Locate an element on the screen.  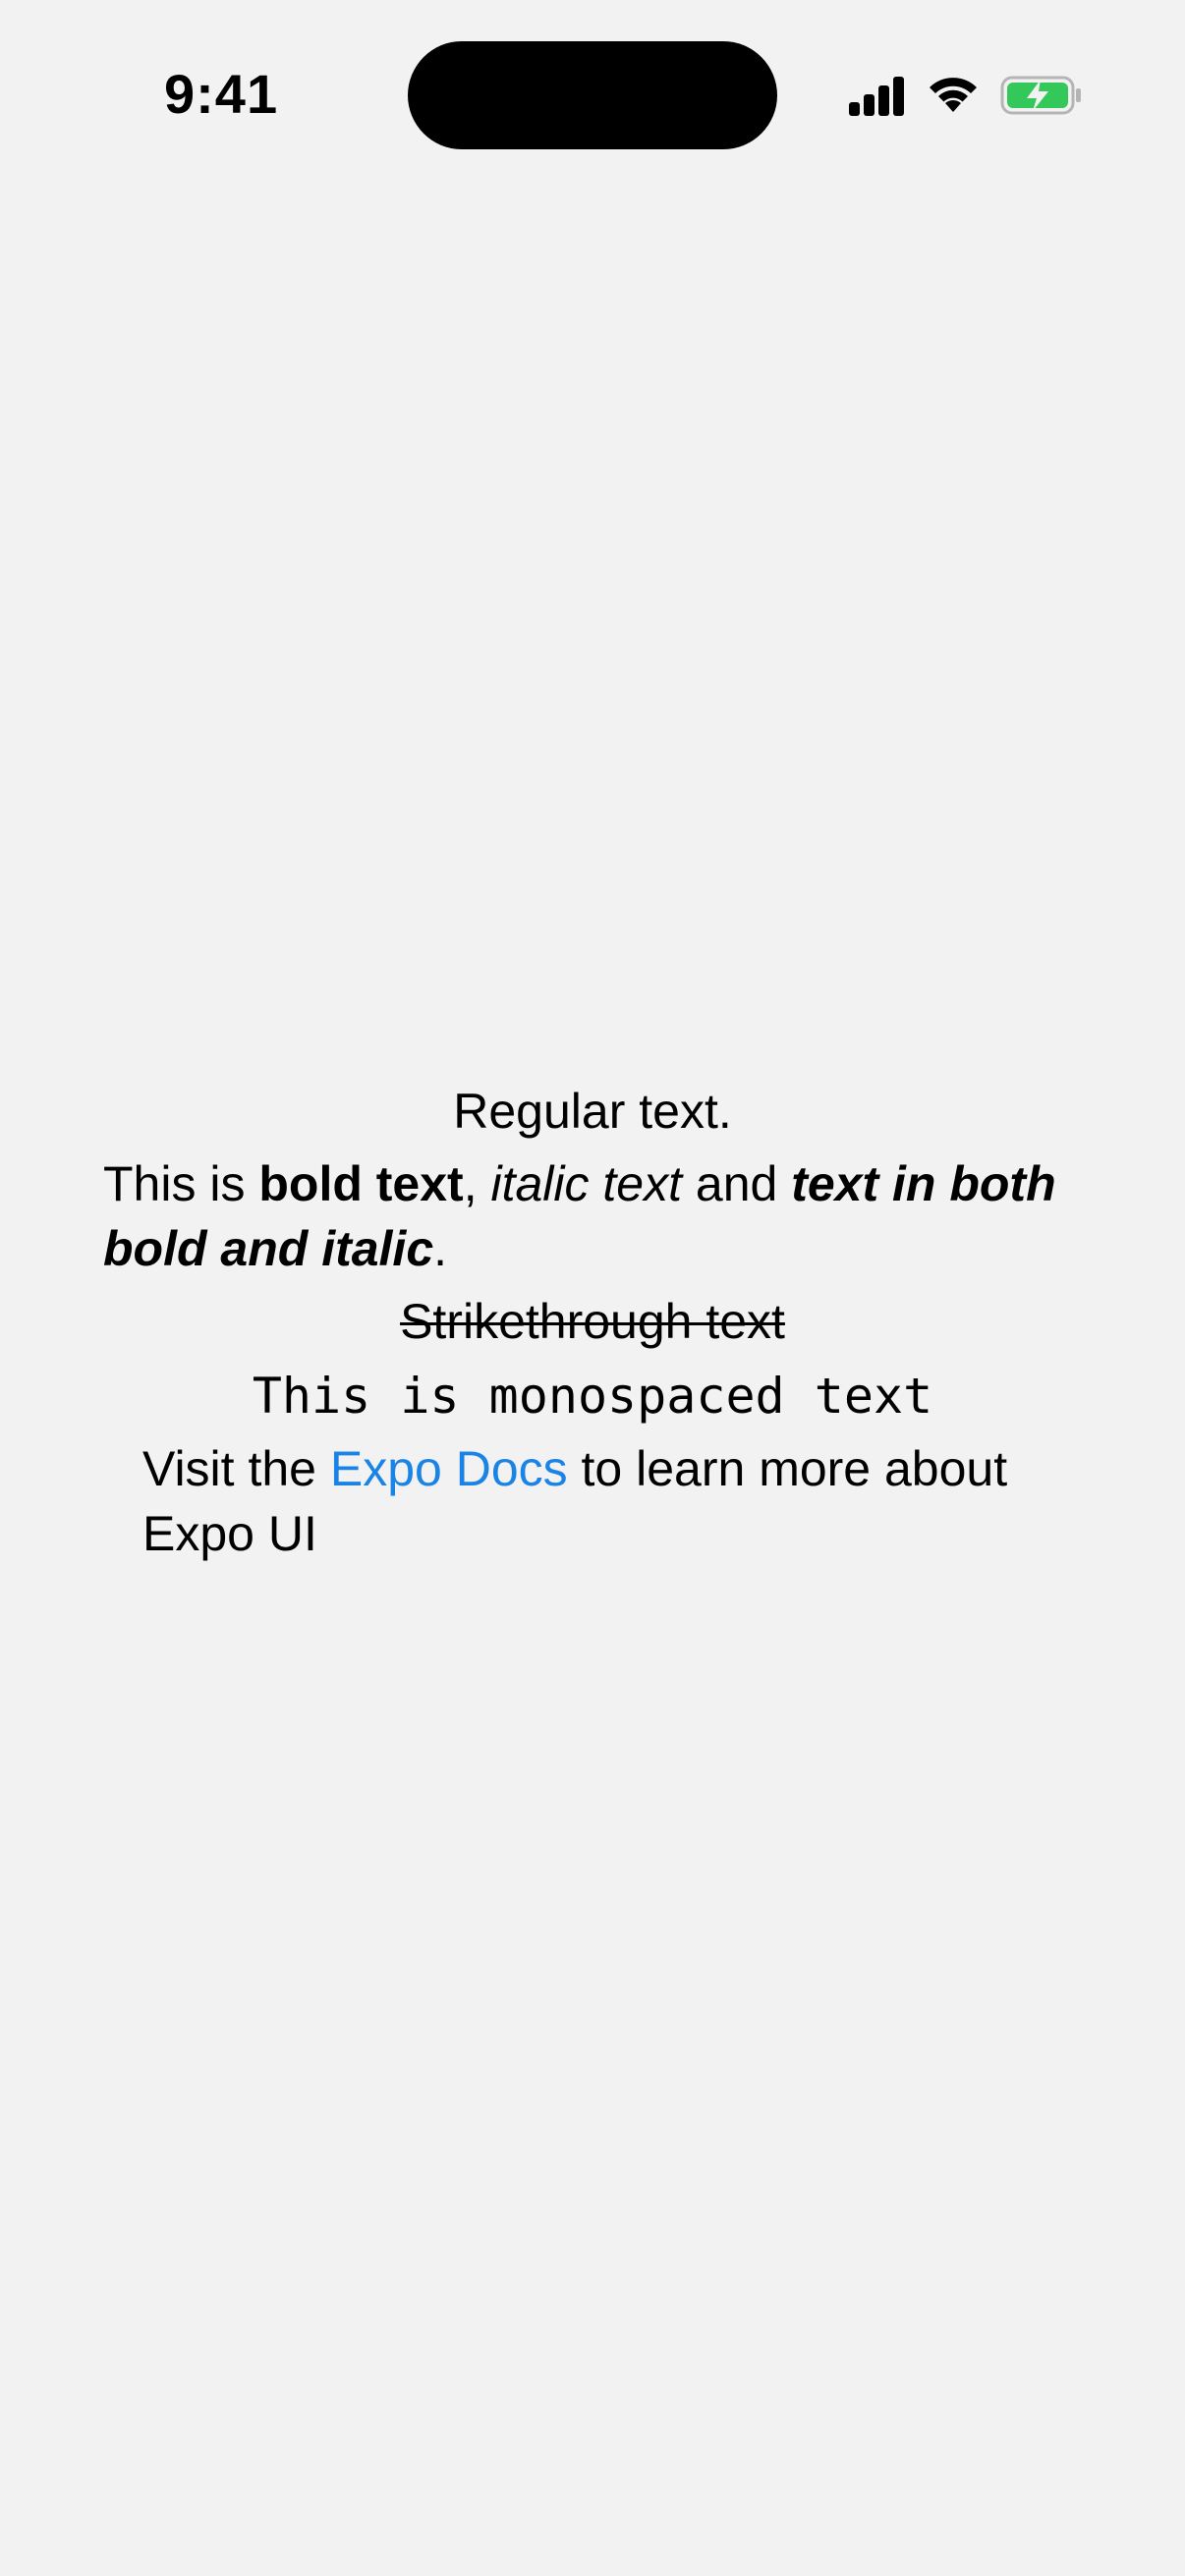
monospace-text: This is monospaced text is located at coordinates (592, 1396).